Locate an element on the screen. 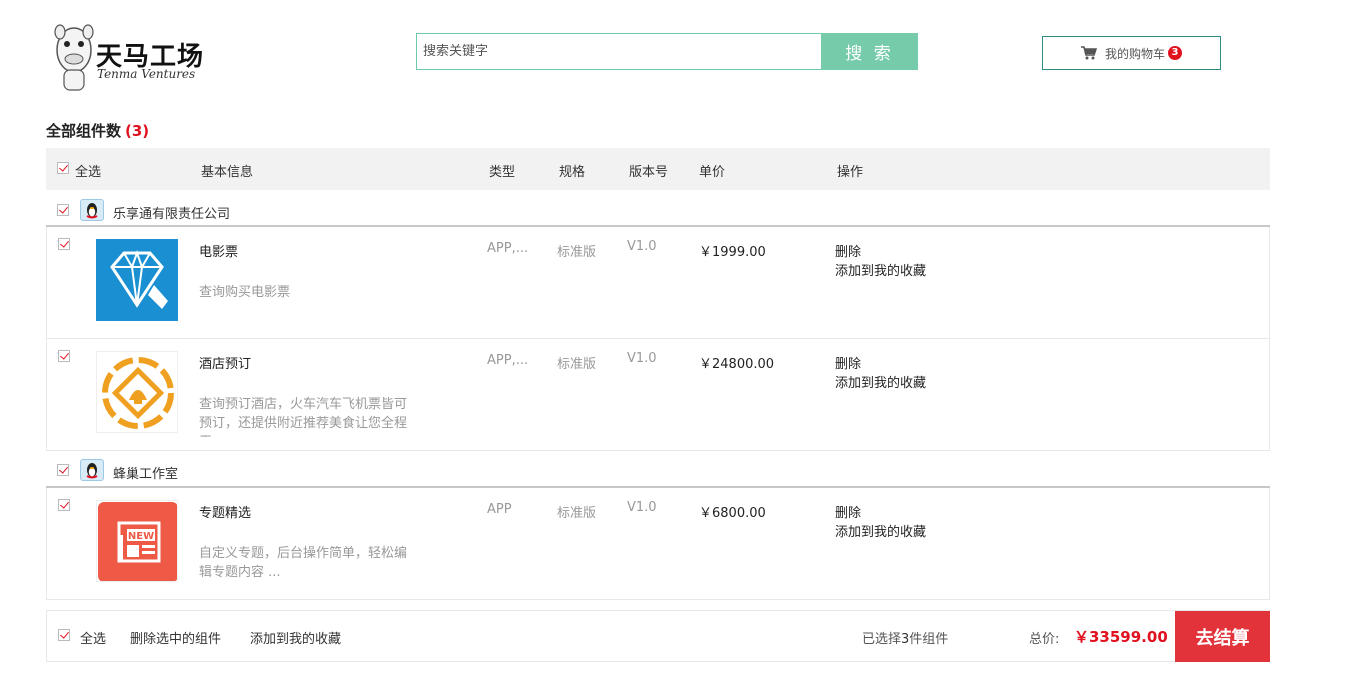 Image resolution: width=1347 pixels, height=687 pixels. news-icon: NEW is located at coordinates (137, 541).